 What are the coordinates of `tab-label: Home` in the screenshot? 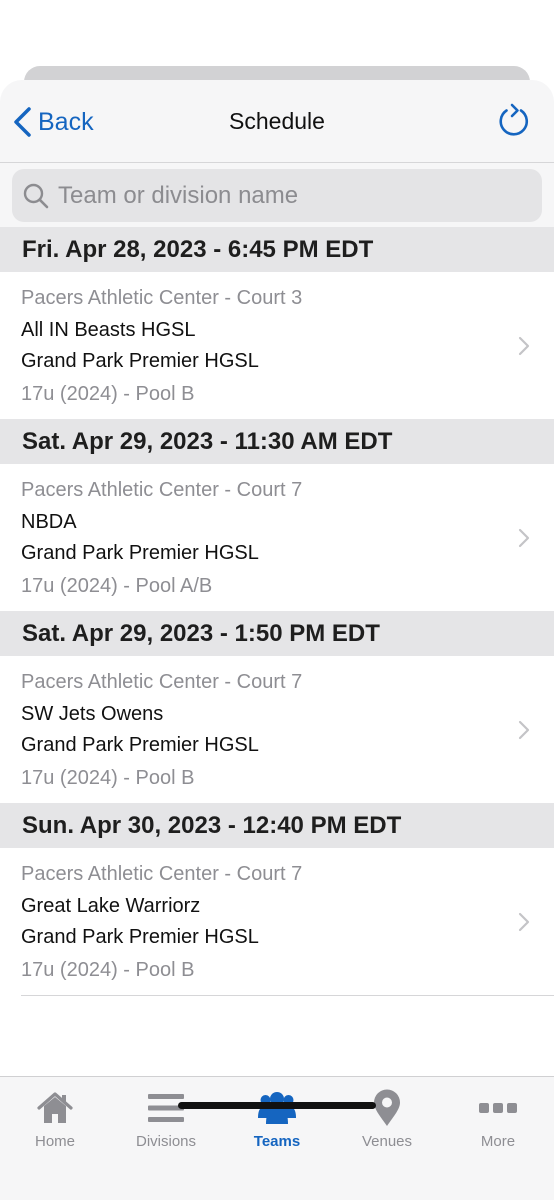 It's located at (54, 1141).